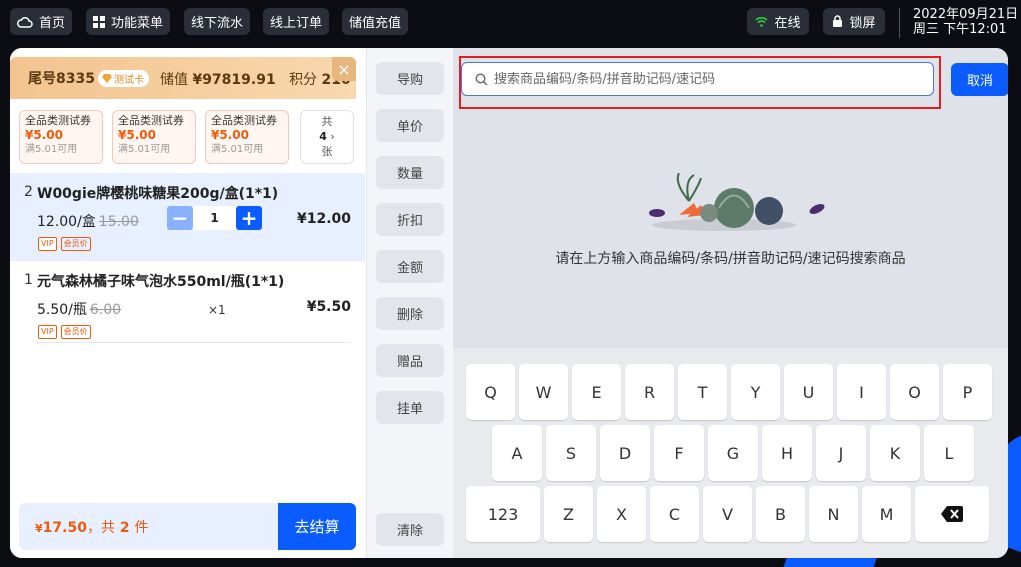  I want to click on online-status-button: 在线, so click(778, 21).